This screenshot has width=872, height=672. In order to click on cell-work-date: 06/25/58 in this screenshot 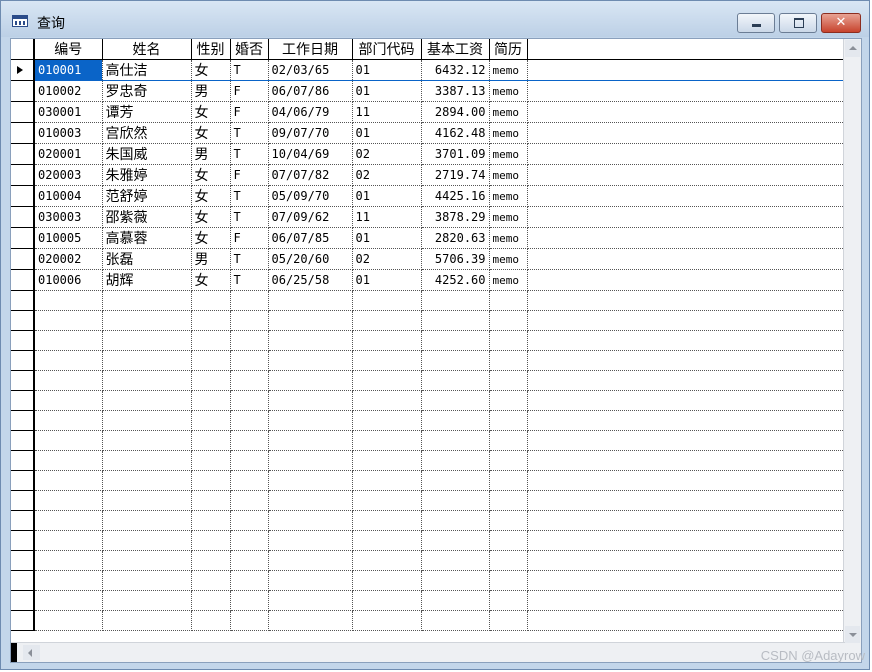, I will do `click(310, 280)`.